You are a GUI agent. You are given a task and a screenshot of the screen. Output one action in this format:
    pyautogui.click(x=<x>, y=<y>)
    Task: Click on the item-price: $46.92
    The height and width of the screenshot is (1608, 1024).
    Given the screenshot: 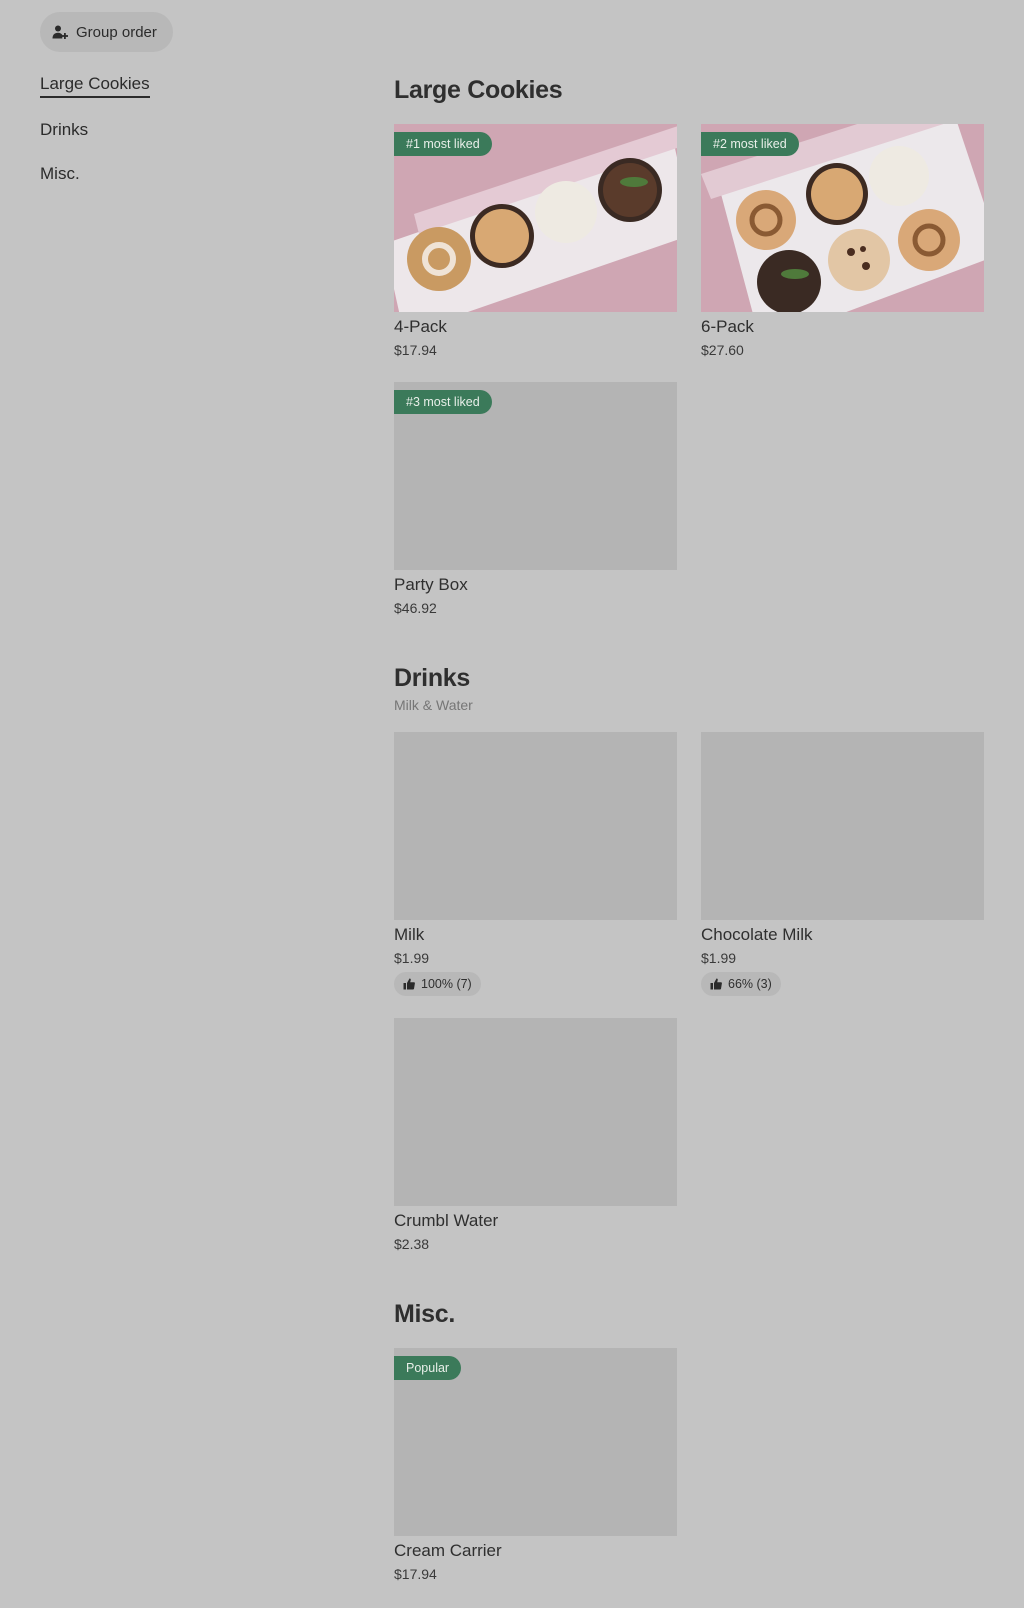 What is the action you would take?
    pyautogui.click(x=415, y=608)
    